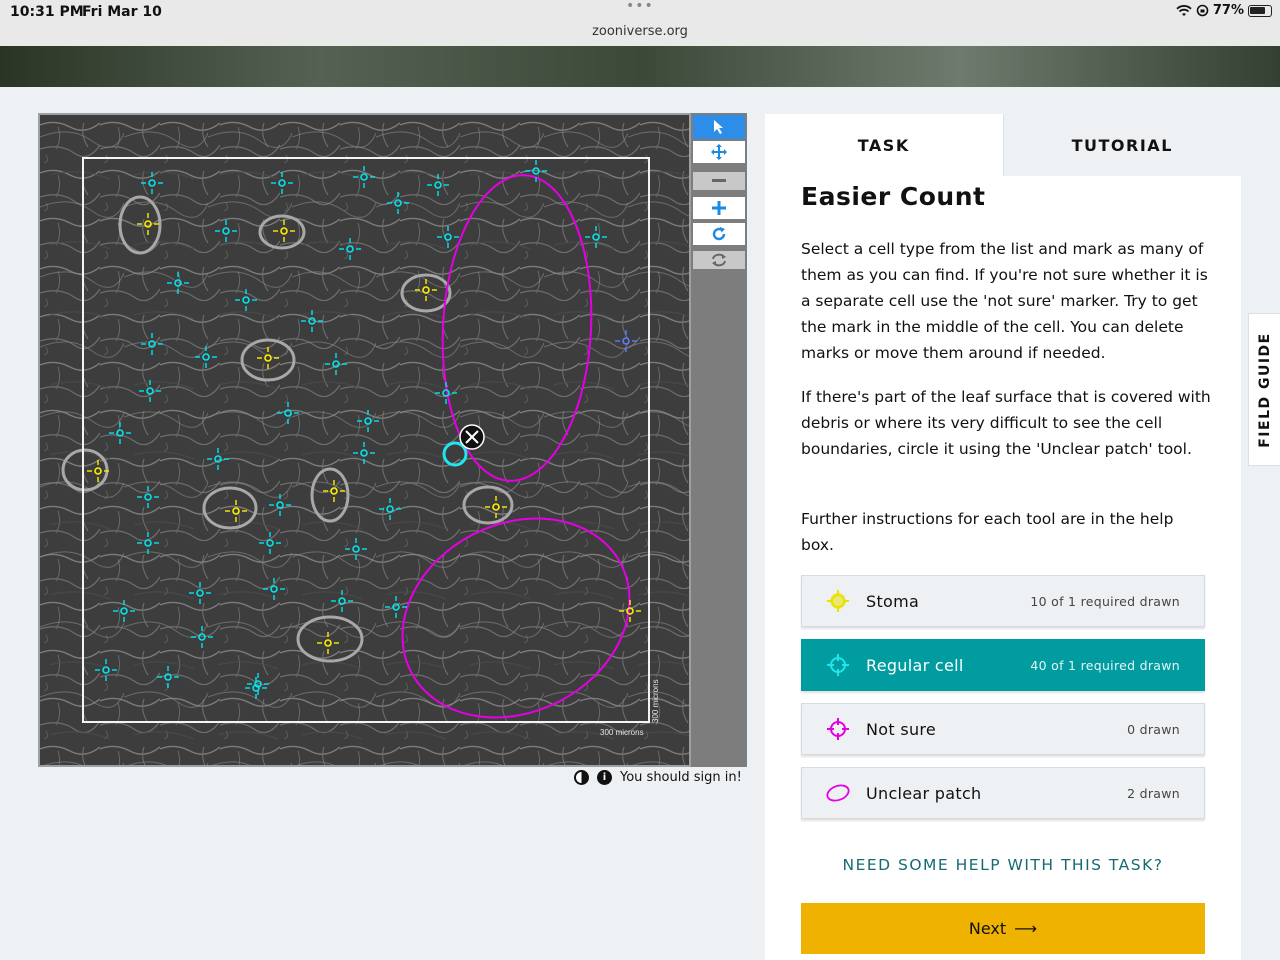  What do you see at coordinates (1260, 10) in the screenshot?
I see `battery-icon` at bounding box center [1260, 10].